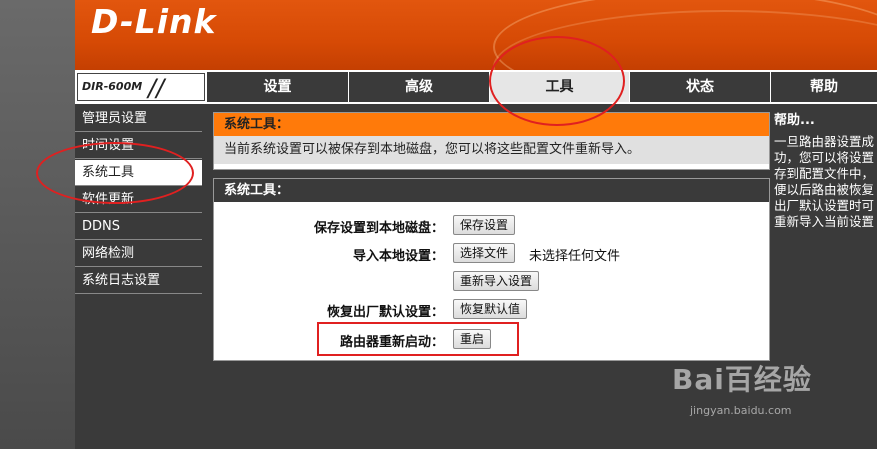 The image size is (877, 449). What do you see at coordinates (824, 157) in the screenshot?
I see `help-line: 功，您可以将设置` at bounding box center [824, 157].